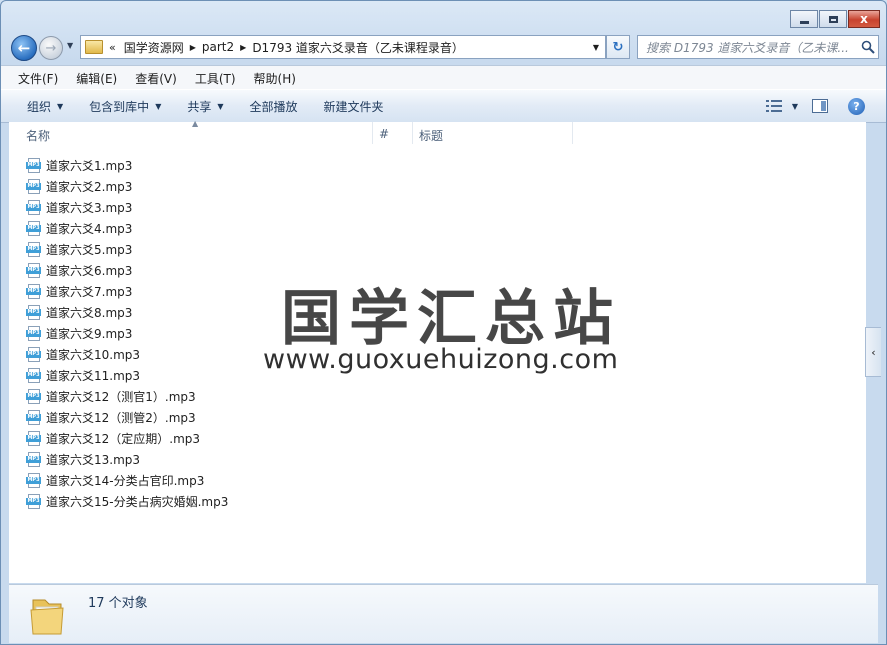 The height and width of the screenshot is (645, 887). I want to click on list-item: MP3 道家六爻14-分类占官印.mp3, so click(115, 480).